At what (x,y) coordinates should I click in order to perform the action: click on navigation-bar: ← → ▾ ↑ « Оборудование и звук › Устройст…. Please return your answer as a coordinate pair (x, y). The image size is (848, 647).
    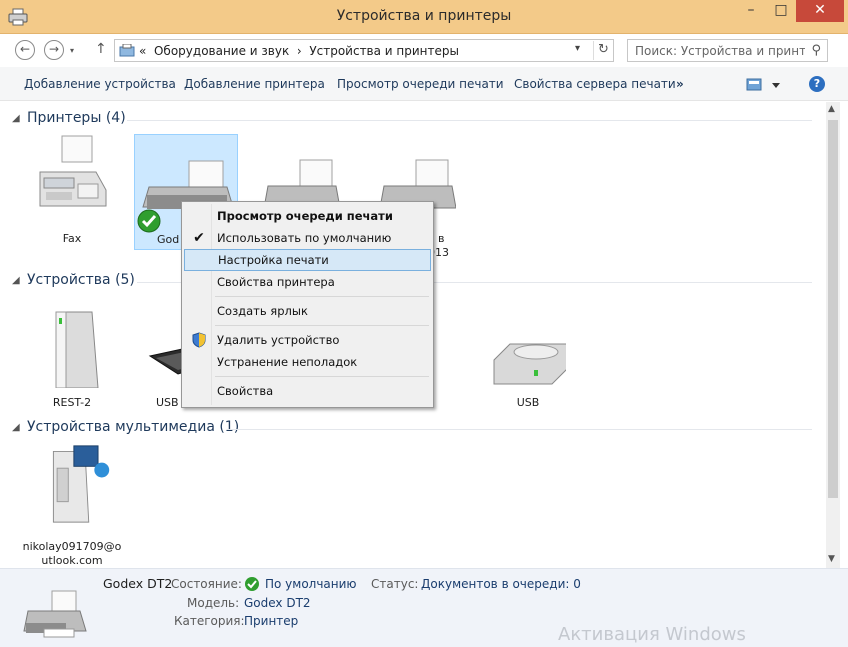
    Looking at the image, I should click on (424, 50).